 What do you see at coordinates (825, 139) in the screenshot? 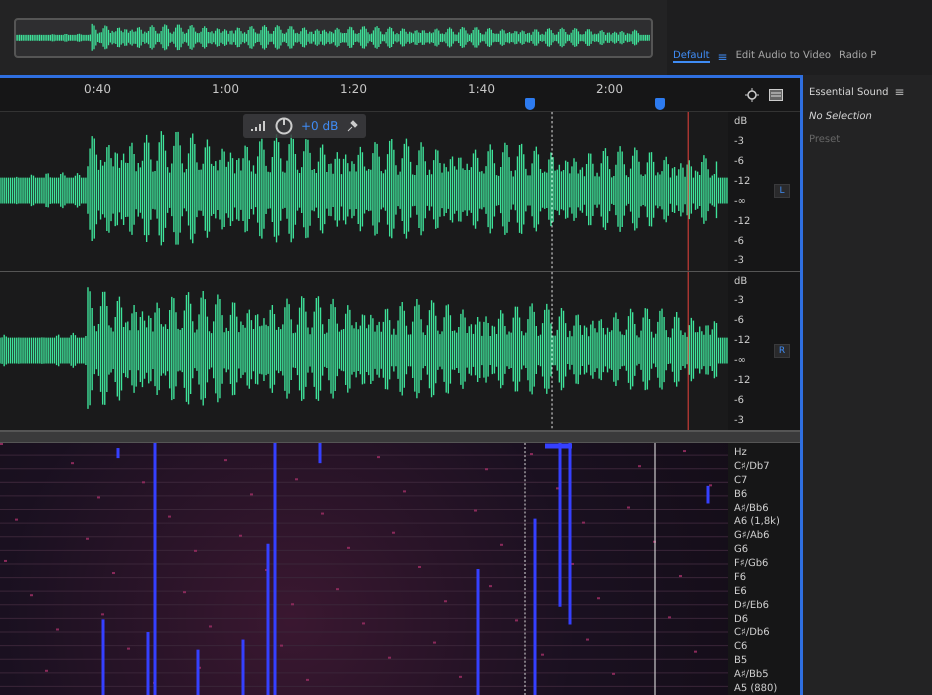
I see `preset-label: Preset` at bounding box center [825, 139].